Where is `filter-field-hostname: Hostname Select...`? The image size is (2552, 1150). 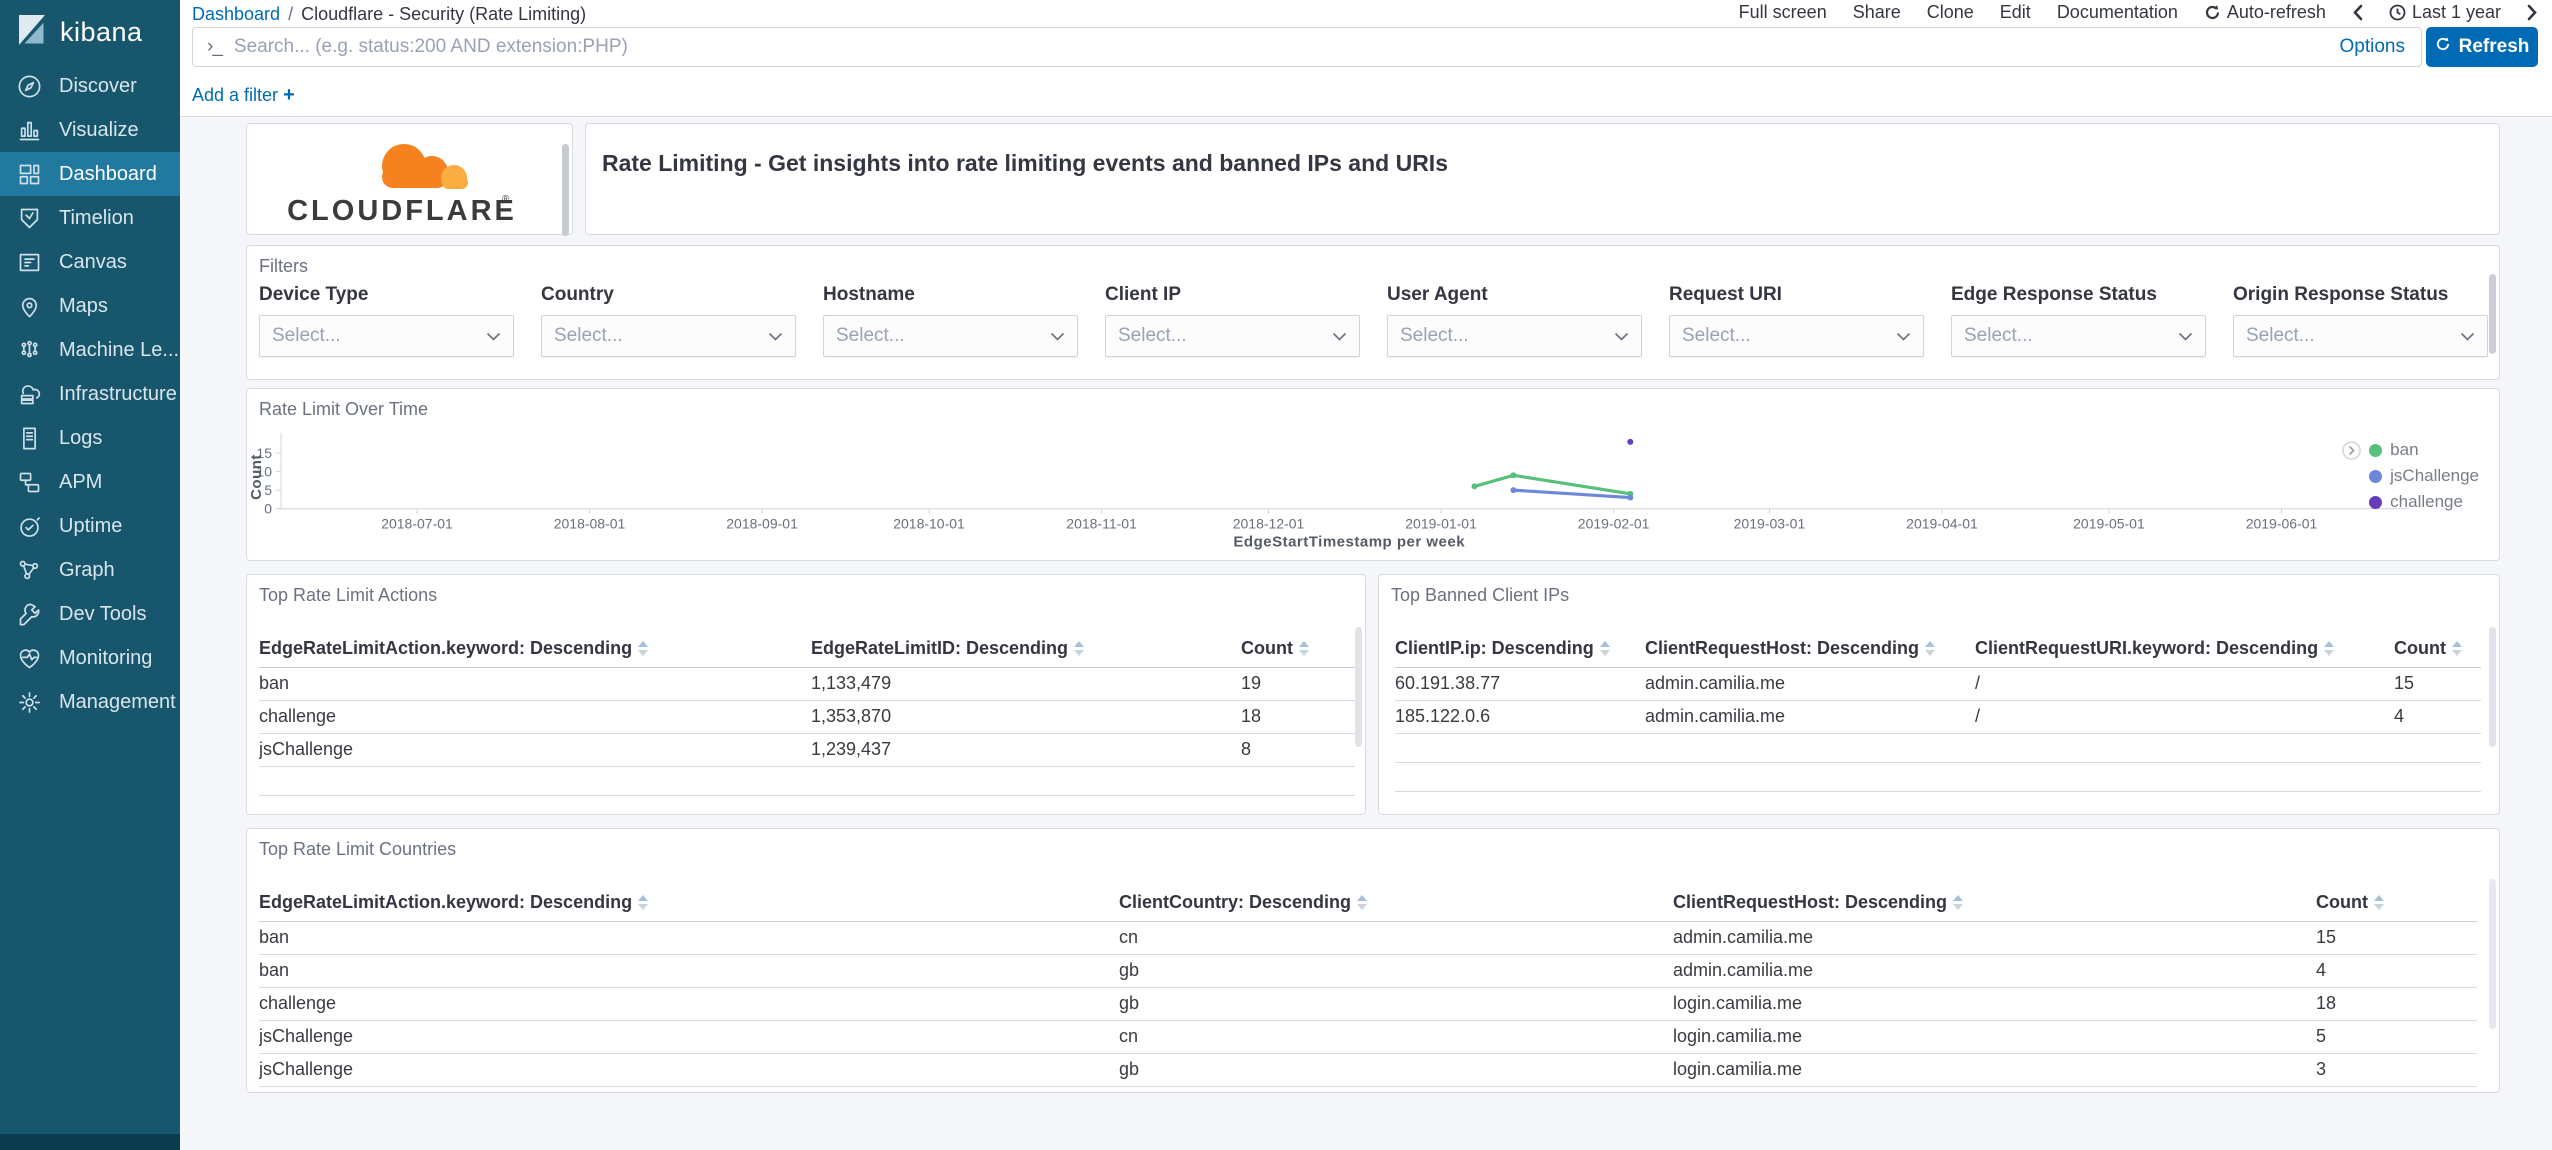
filter-field-hostname: Hostname Select... is located at coordinates (950, 320).